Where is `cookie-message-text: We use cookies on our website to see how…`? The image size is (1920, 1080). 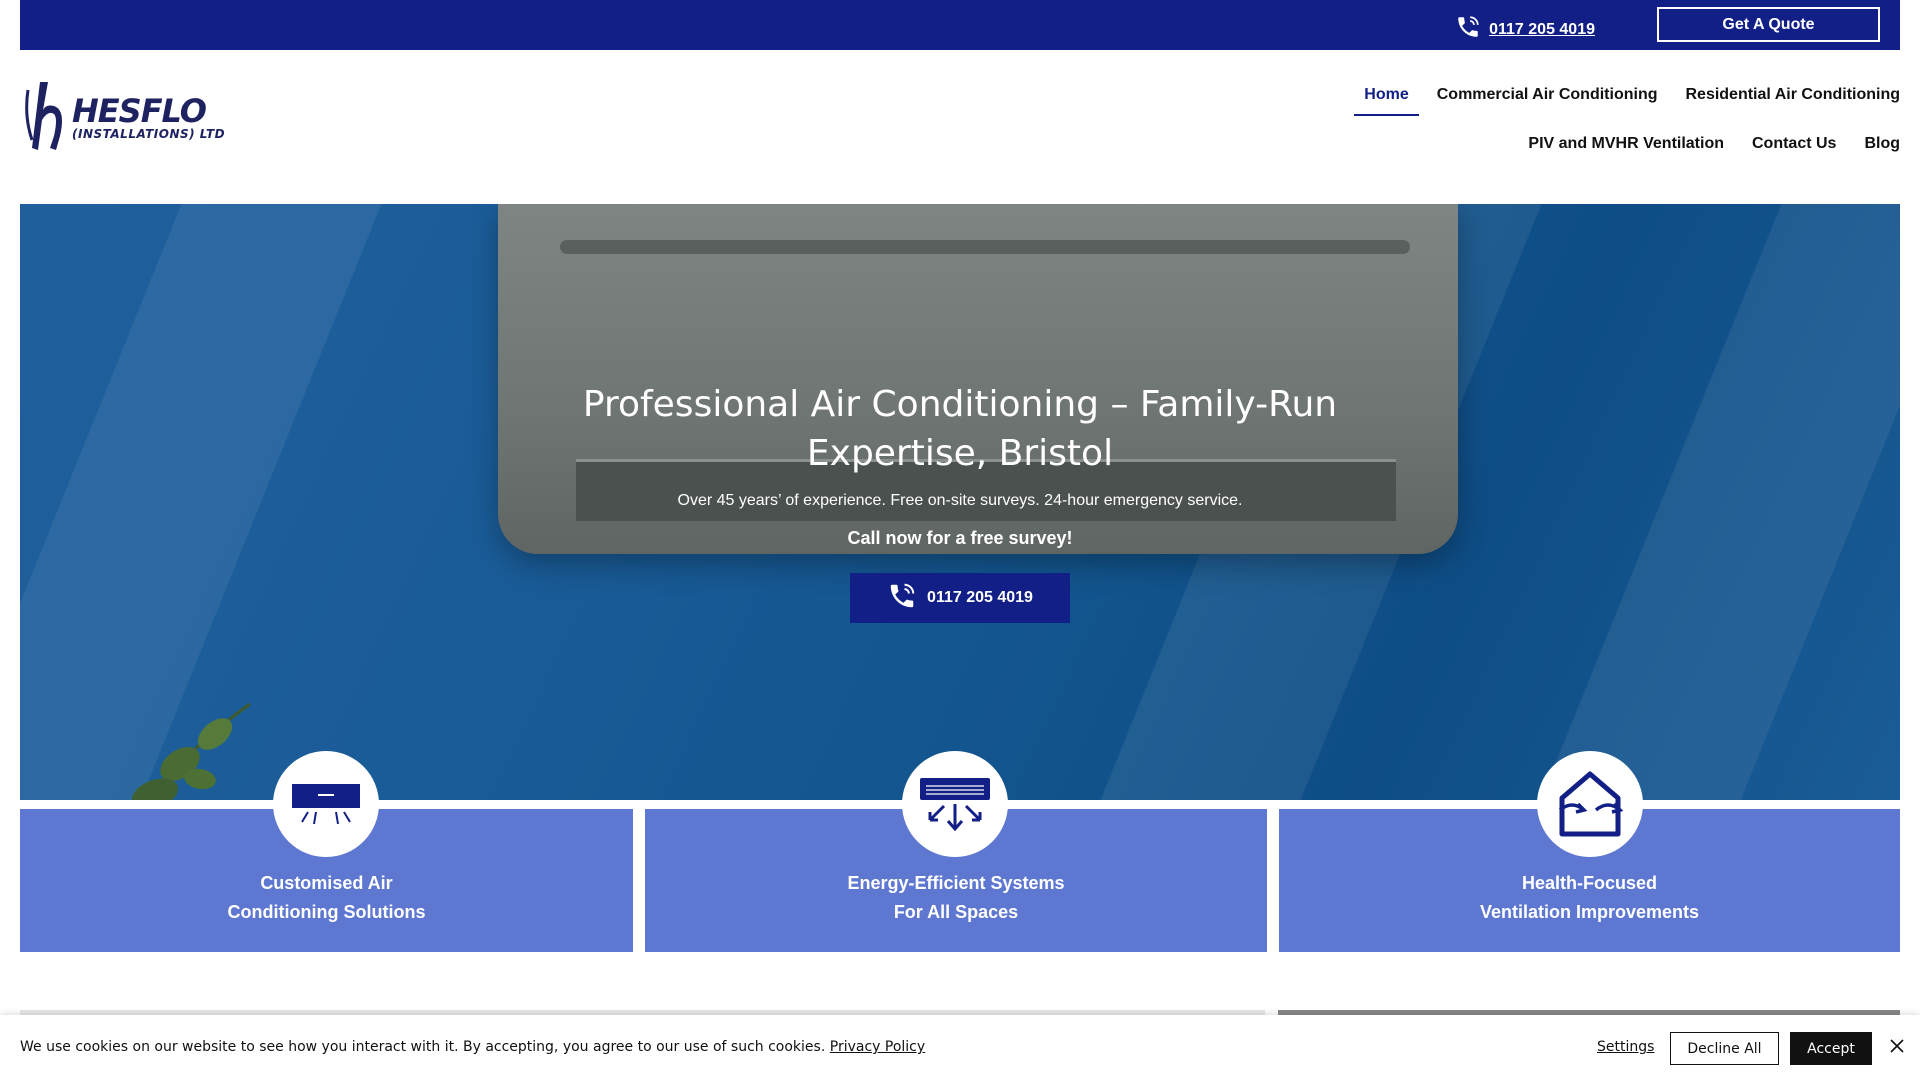
cookie-message-text: We use cookies on our website to see how… is located at coordinates (423, 1047).